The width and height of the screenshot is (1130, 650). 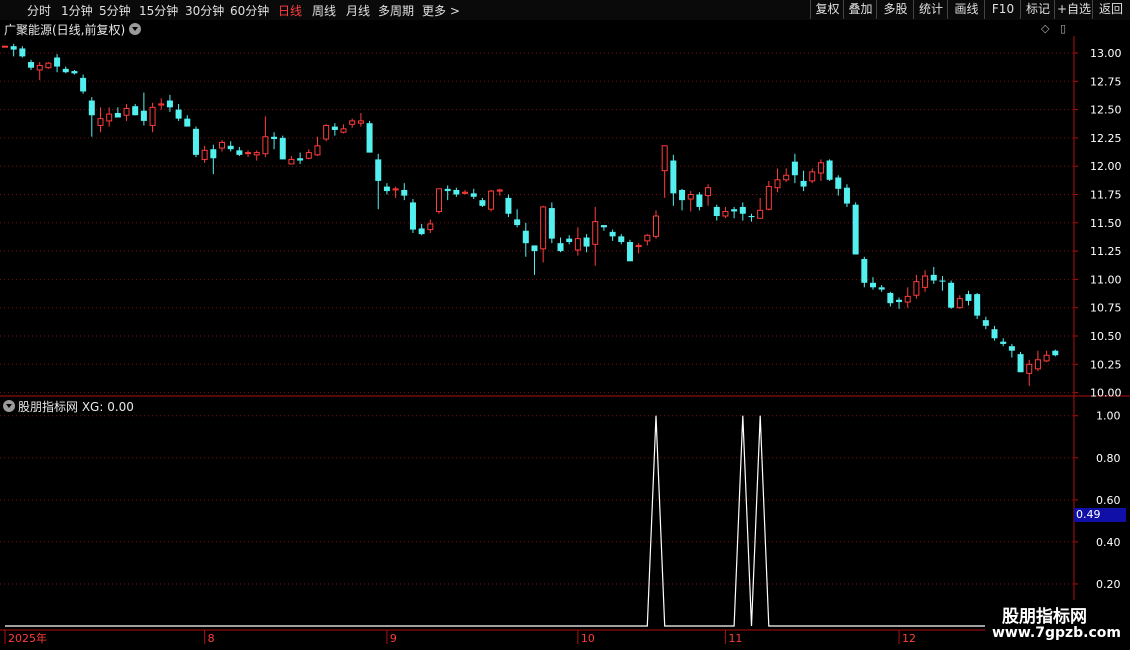 I want to click on watermark-line2: www.7gpzb.com, so click(x=1057, y=633).